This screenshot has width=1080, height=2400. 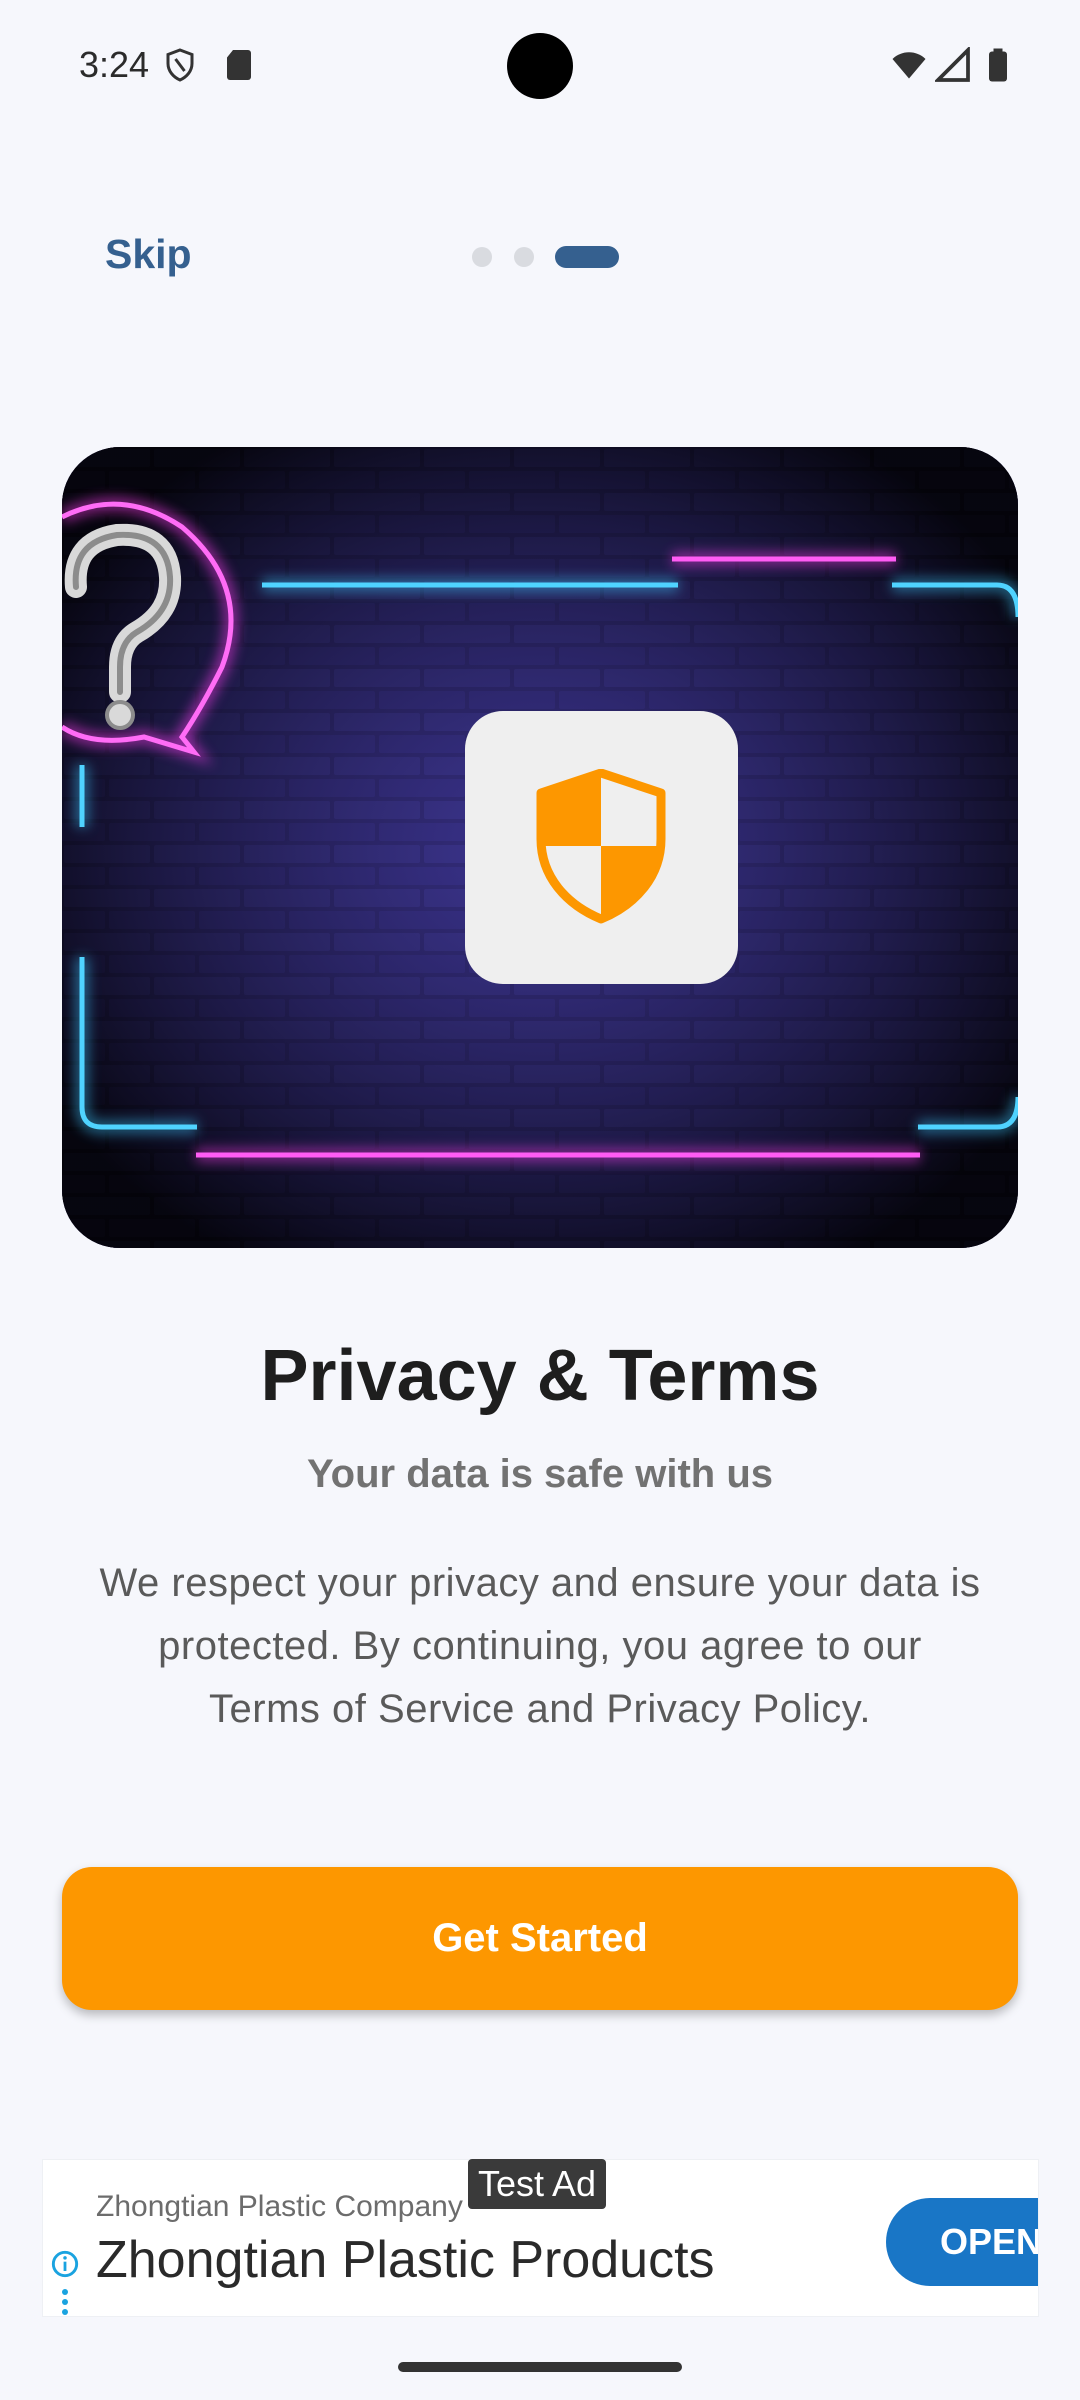 I want to click on status-time: 3:24, so click(x=114, y=64).